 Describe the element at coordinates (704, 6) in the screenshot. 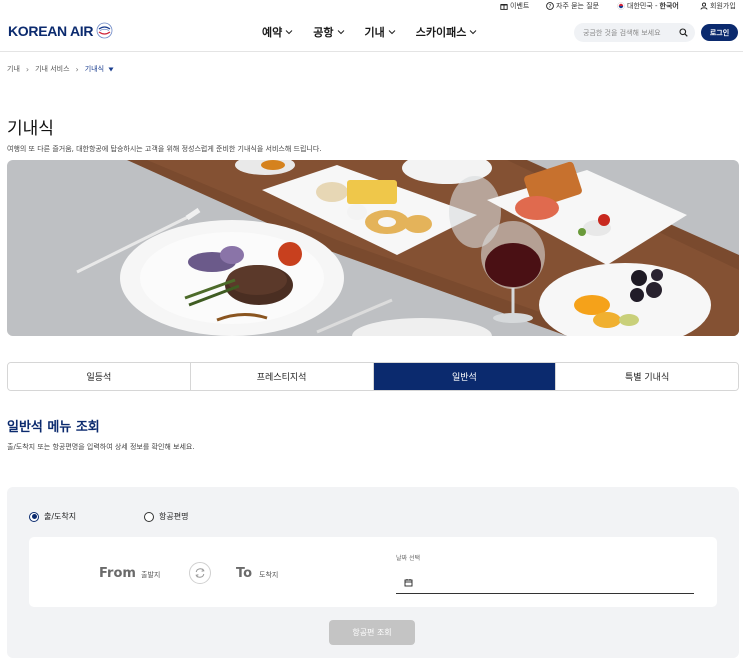

I see `user-icon` at that location.